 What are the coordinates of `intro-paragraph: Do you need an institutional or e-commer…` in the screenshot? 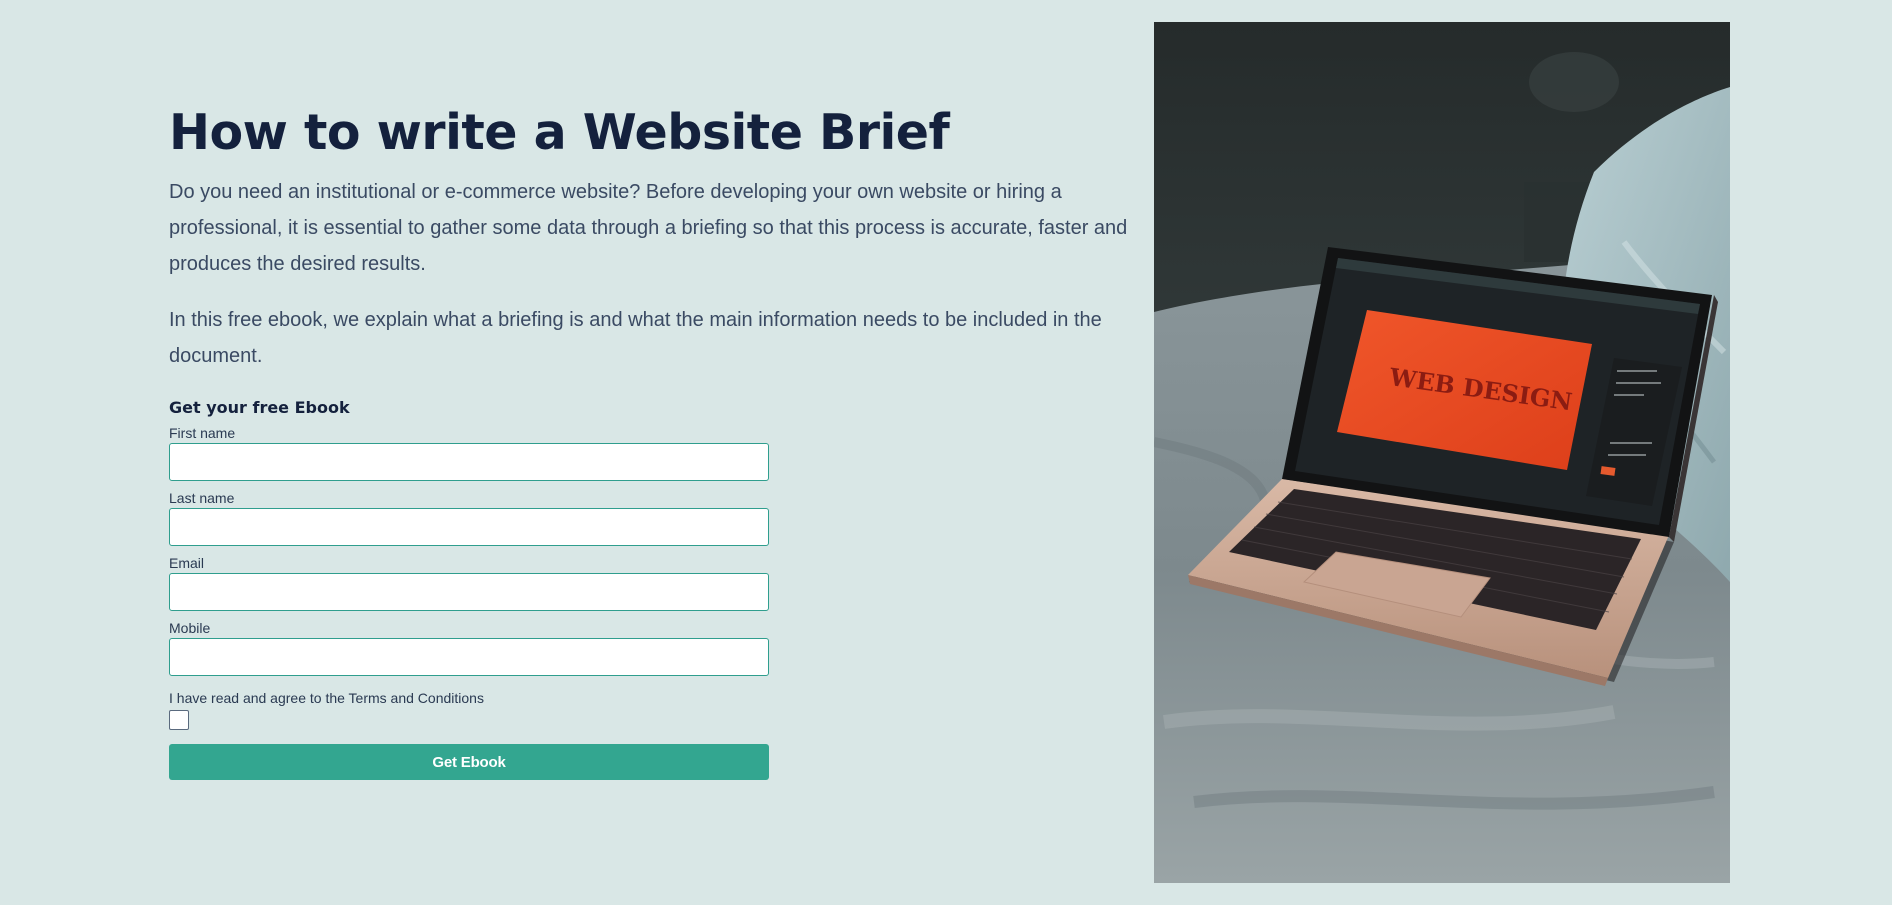 It's located at (648, 228).